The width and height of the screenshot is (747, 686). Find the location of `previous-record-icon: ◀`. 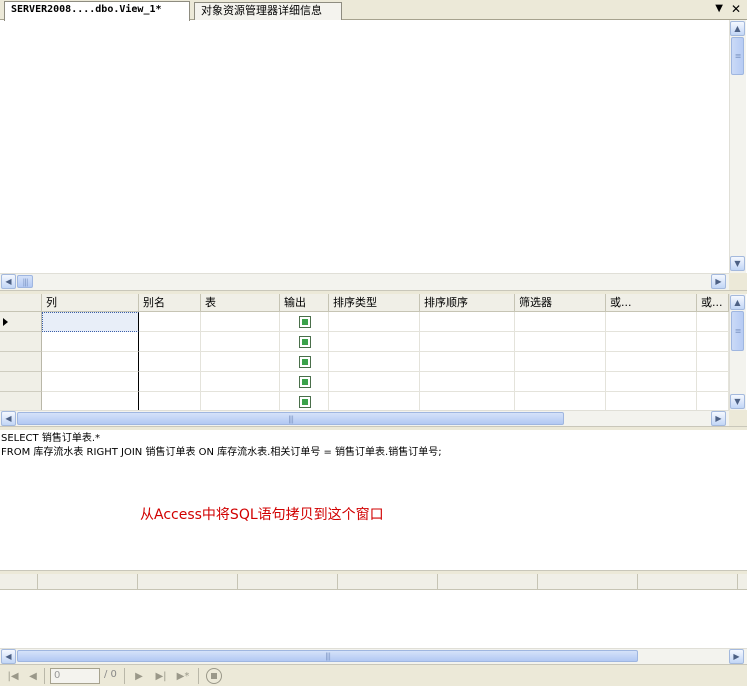

previous-record-icon: ◀ is located at coordinates (33, 676).